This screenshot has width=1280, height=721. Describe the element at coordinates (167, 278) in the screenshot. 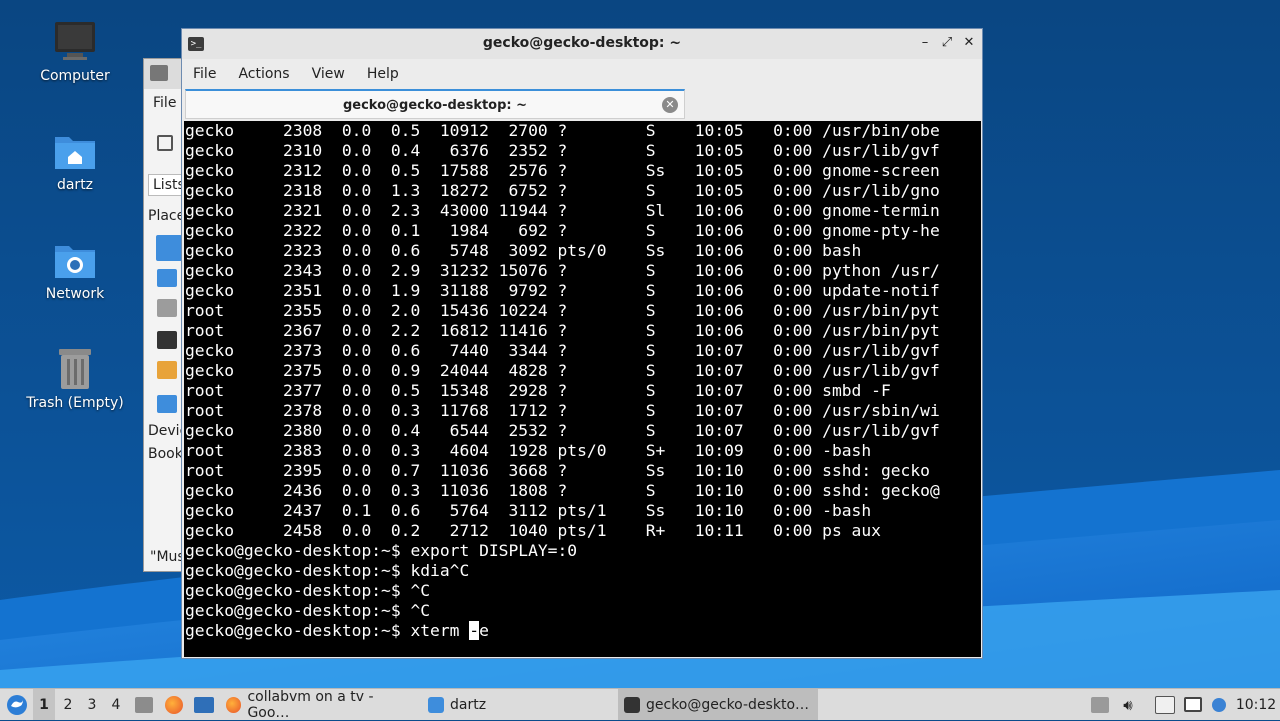

I see `desktop-icon` at that location.